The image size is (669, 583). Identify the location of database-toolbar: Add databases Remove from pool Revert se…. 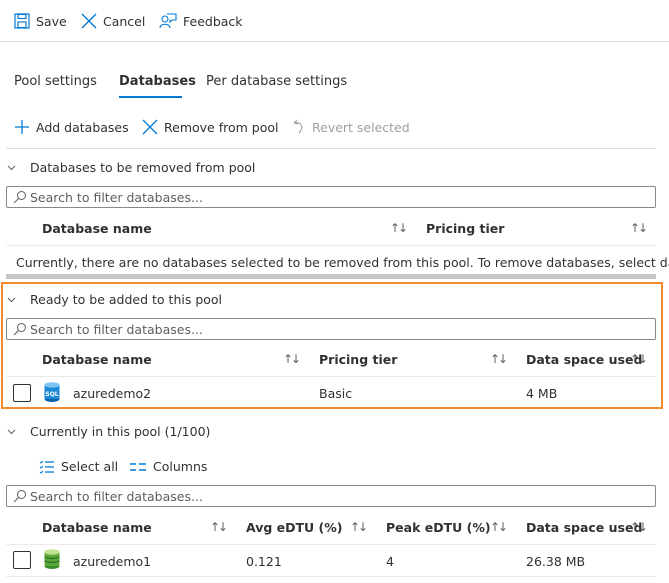
(328, 131).